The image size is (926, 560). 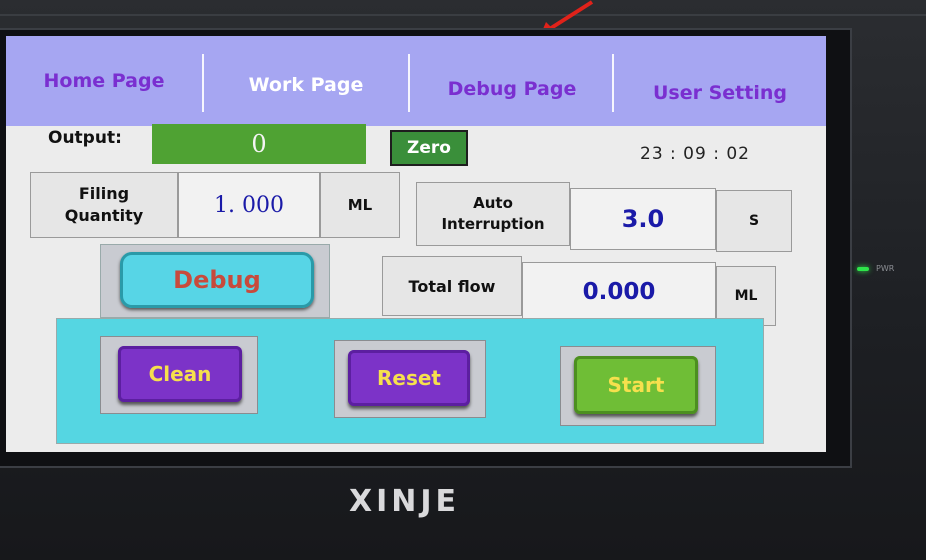 I want to click on brand-logo: XINJE, so click(x=405, y=501).